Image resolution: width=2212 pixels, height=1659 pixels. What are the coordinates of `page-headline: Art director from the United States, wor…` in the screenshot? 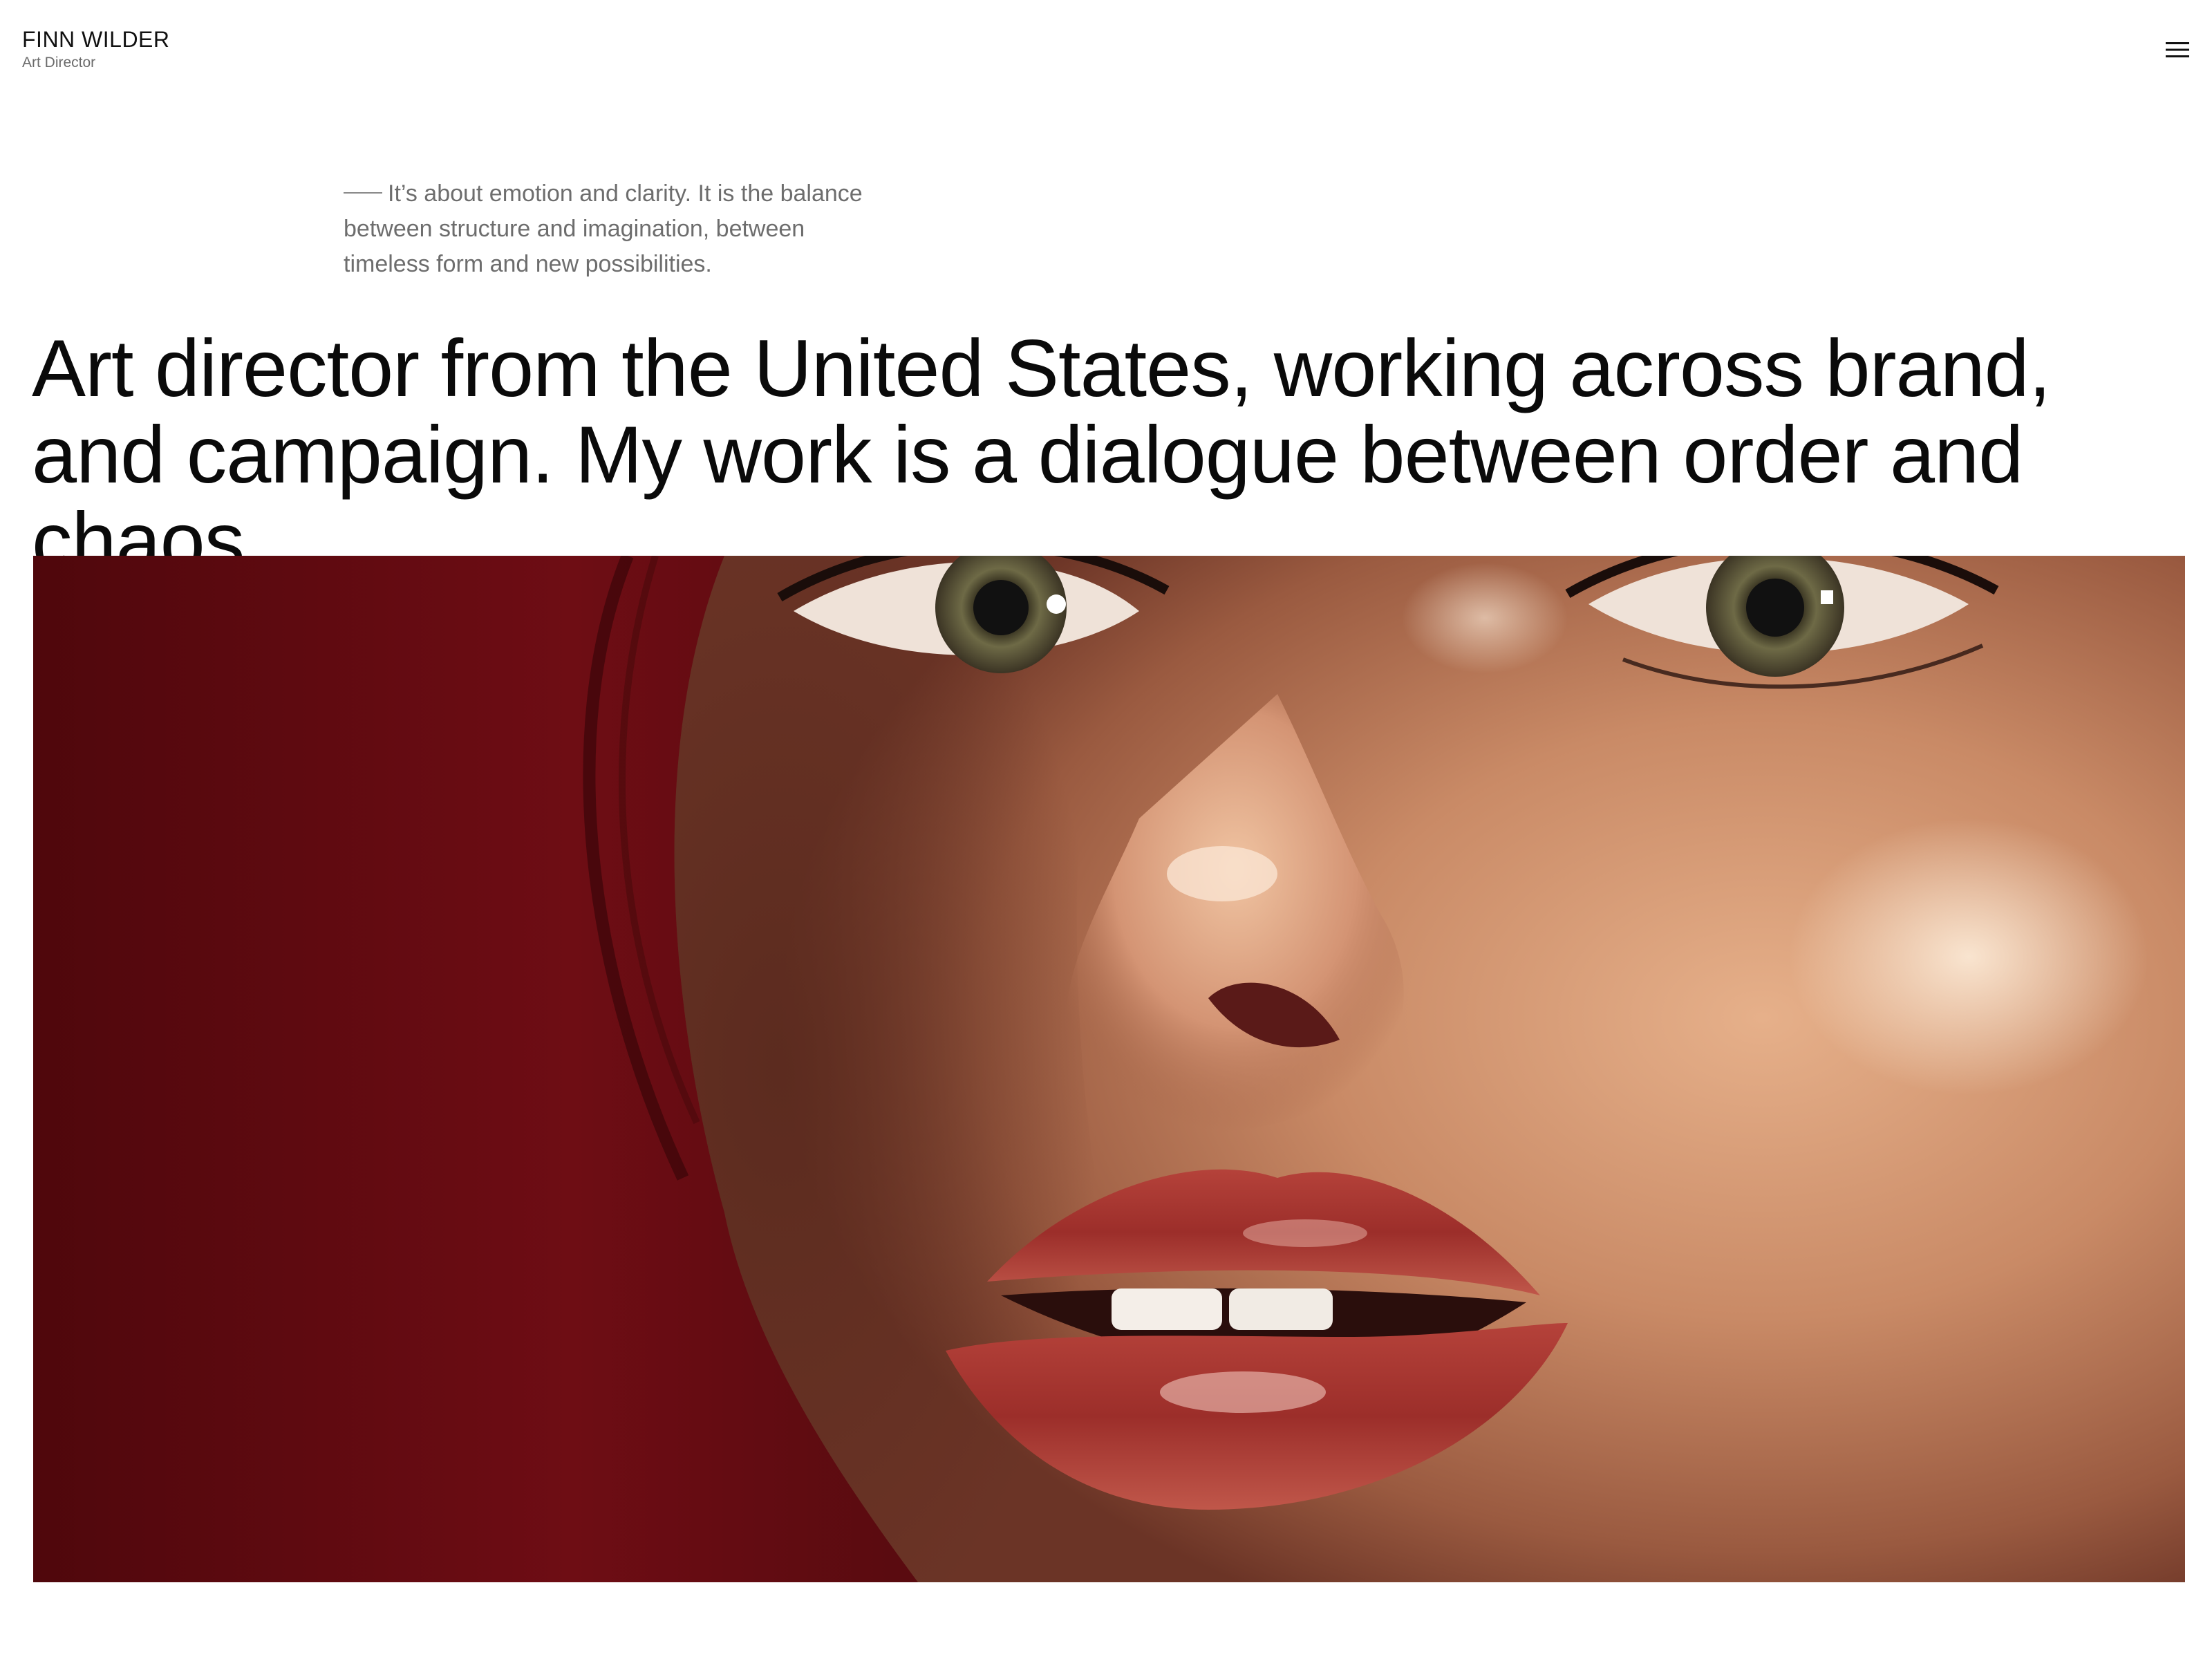 It's located at (1042, 454).